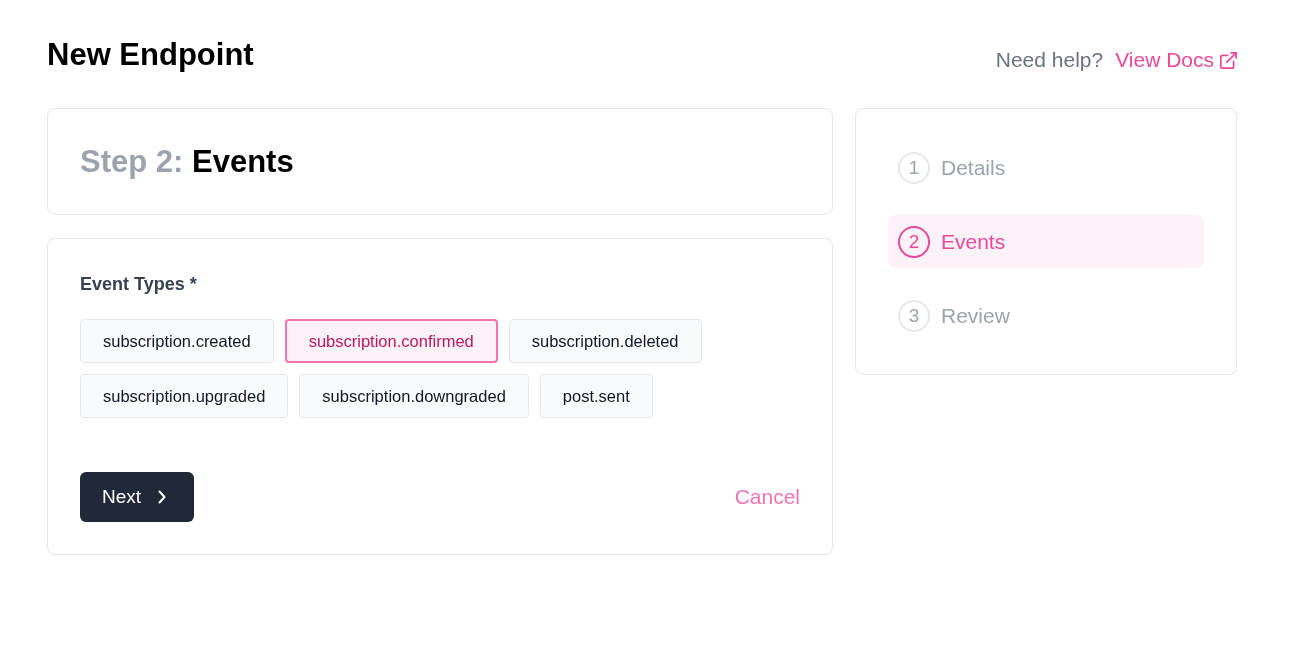 This screenshot has height=666, width=1292. Describe the element at coordinates (184, 396) in the screenshot. I see `event-chip: subscription.upgraded` at that location.